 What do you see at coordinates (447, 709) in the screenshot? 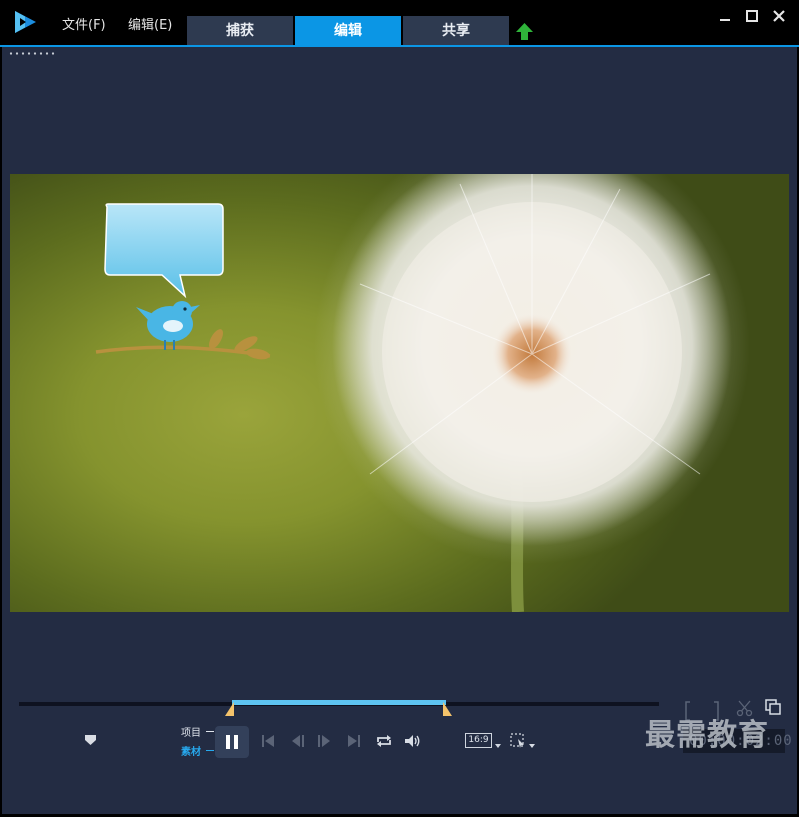
I see `mark-out-handle` at bounding box center [447, 709].